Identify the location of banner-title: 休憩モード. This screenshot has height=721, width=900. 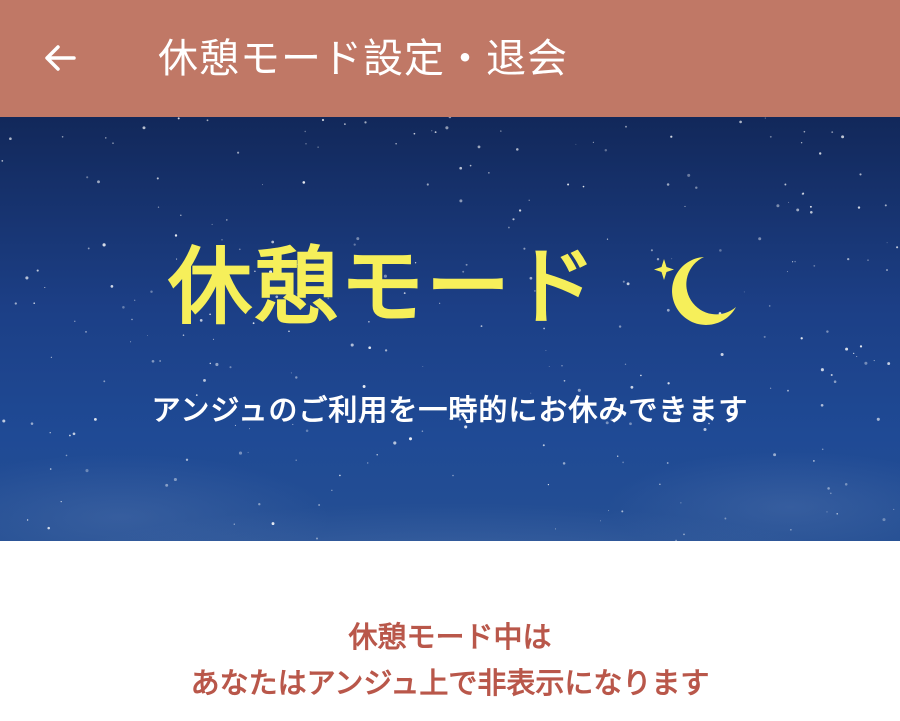
(383, 287).